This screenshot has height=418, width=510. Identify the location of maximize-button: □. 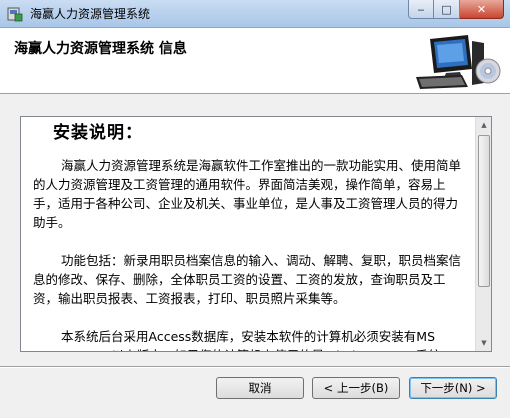
(447, 9).